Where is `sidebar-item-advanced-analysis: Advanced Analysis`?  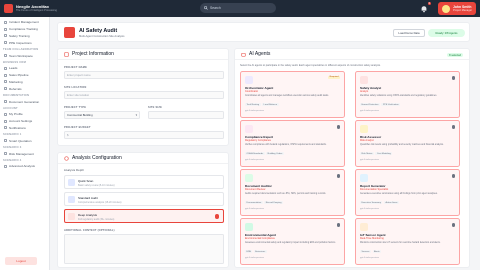 sidebar-item-advanced-analysis: Advanced Analysis is located at coordinates (24, 166).